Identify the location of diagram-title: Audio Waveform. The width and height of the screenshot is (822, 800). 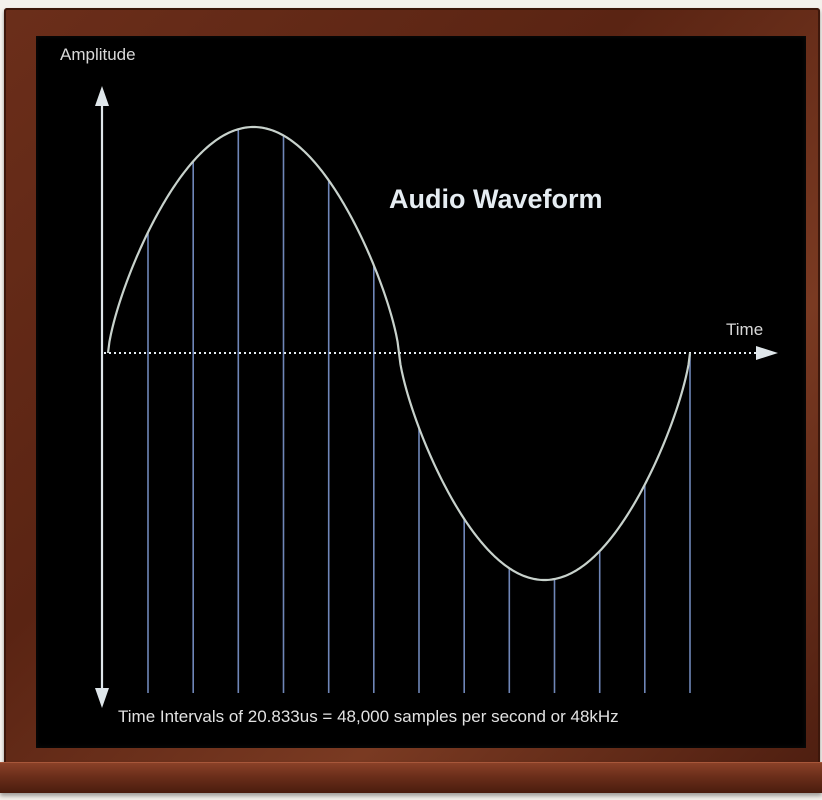
(496, 199).